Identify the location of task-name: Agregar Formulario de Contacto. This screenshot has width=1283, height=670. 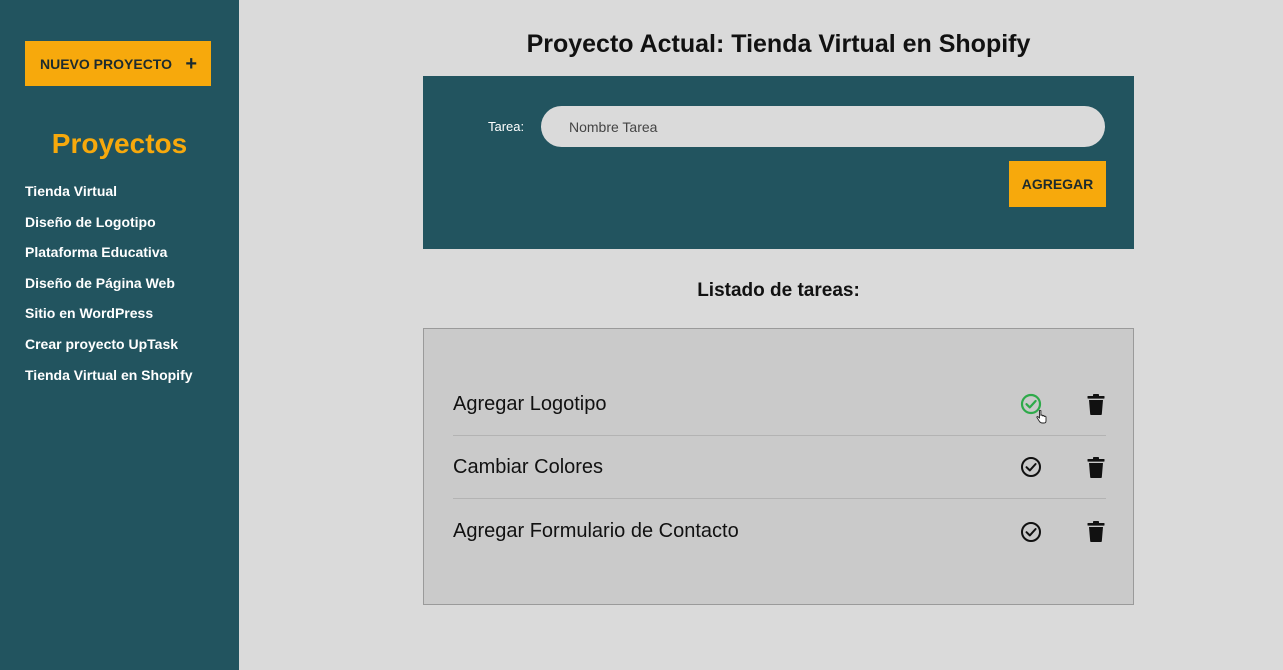
(596, 531).